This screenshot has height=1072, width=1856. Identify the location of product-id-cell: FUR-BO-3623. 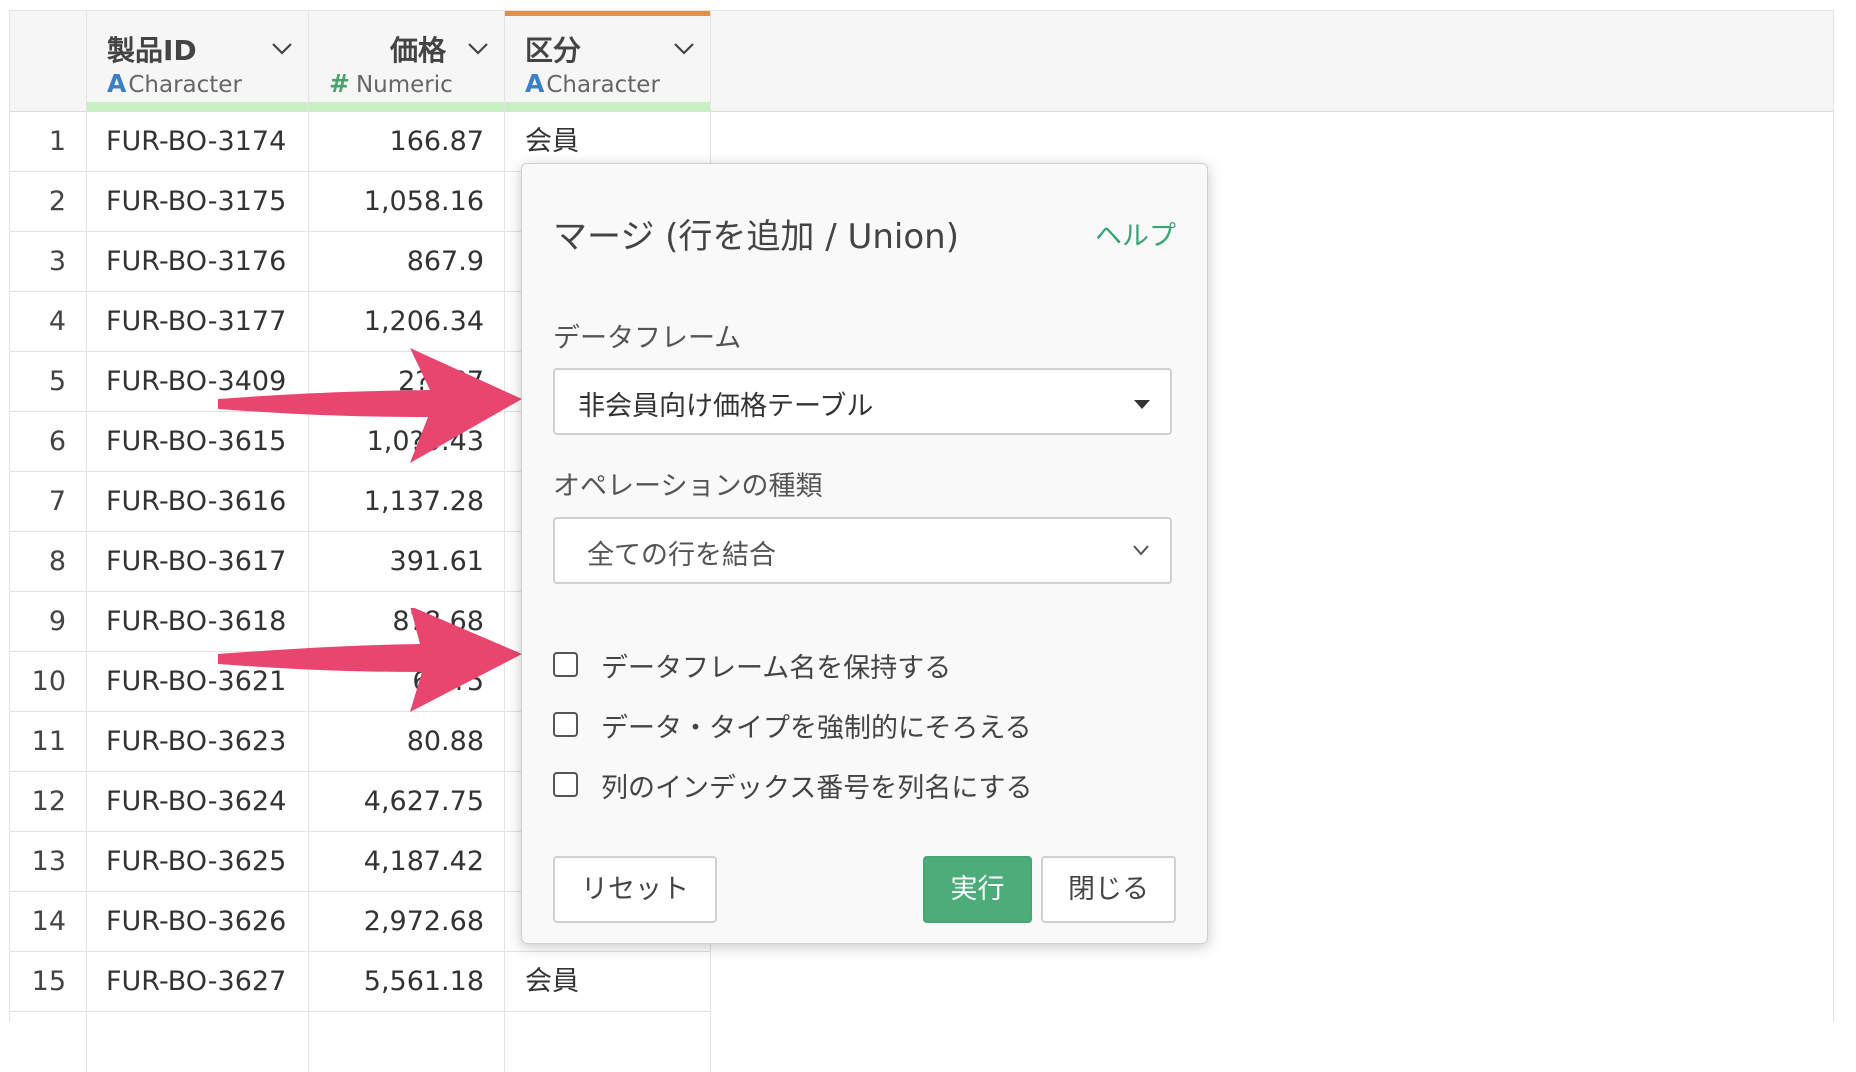
(198, 742).